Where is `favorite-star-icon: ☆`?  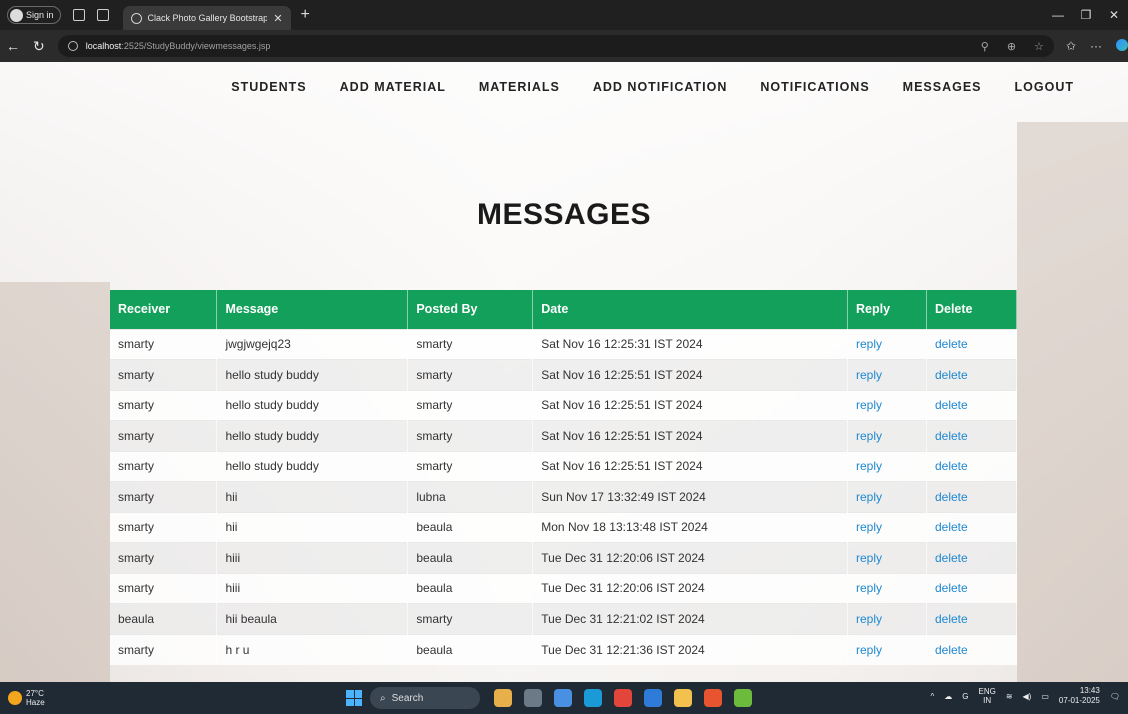 favorite-star-icon: ☆ is located at coordinates (1039, 46).